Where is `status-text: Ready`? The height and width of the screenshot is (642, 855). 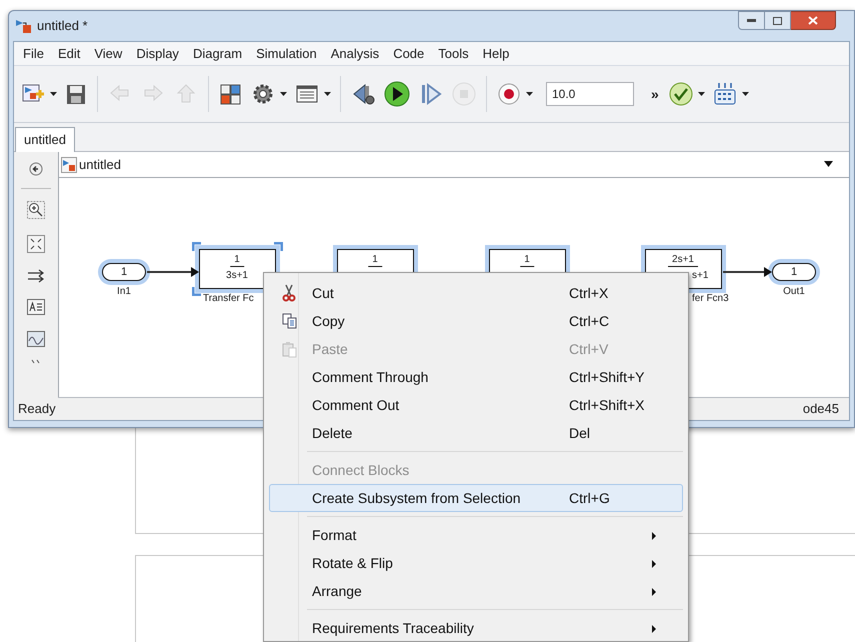 status-text: Ready is located at coordinates (36, 409).